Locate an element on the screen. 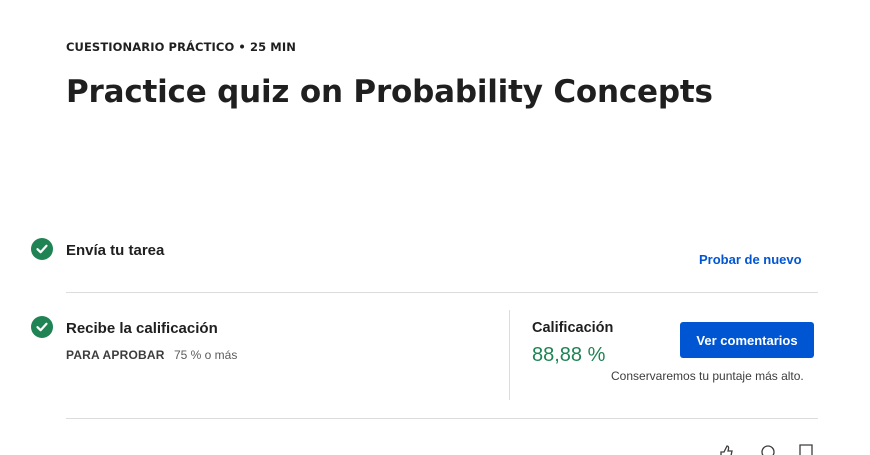 Image resolution: width=870 pixels, height=455 pixels. vertical-divider is located at coordinates (509, 355).